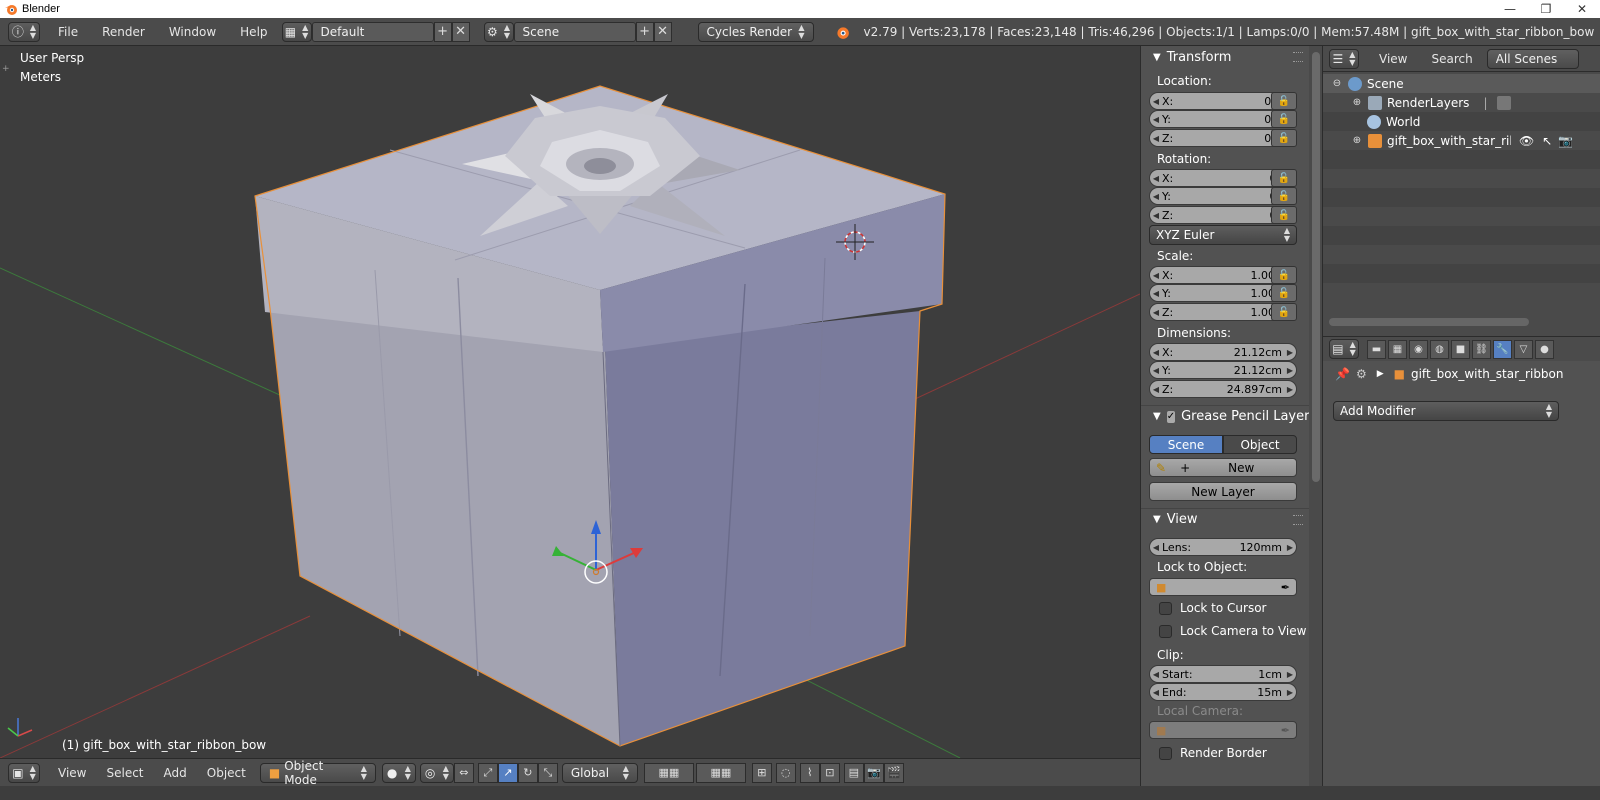  I want to click on render-layer-toggle-icon, so click(1504, 102).